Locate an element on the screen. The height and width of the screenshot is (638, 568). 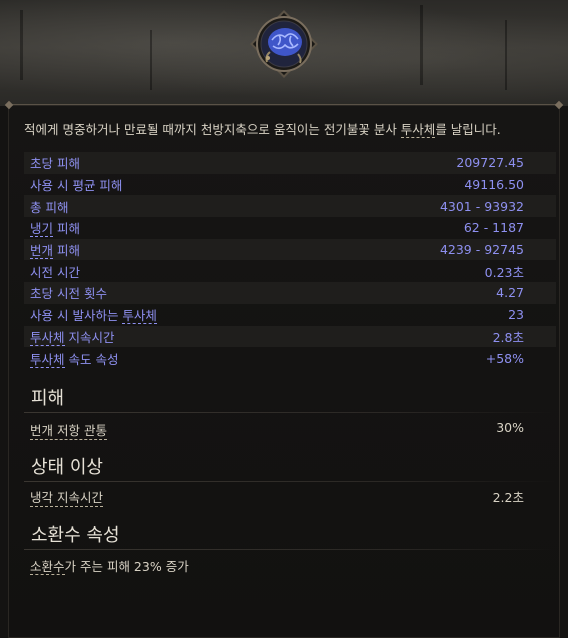
stat-label: 시전 시간 is located at coordinates (55, 272).